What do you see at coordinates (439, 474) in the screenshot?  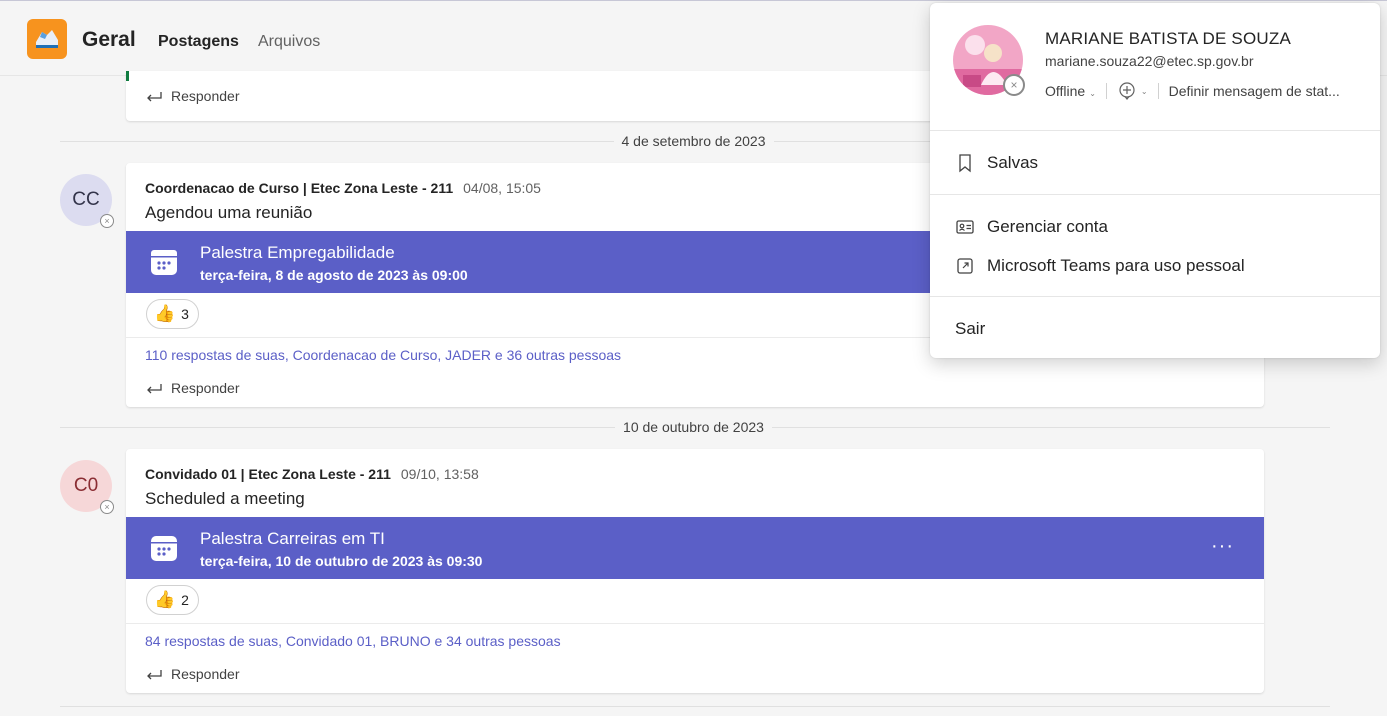 I see `post-timestamp: 09/10, 13:58` at bounding box center [439, 474].